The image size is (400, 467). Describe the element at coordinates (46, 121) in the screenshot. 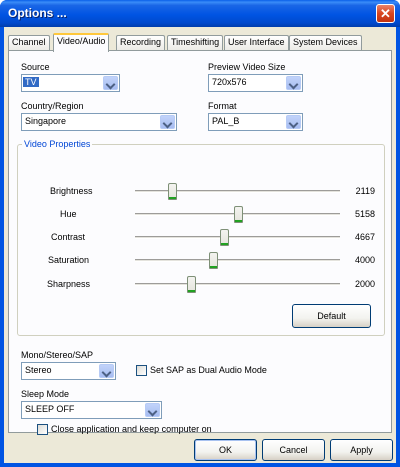

I see `country-value: Singapore` at that location.